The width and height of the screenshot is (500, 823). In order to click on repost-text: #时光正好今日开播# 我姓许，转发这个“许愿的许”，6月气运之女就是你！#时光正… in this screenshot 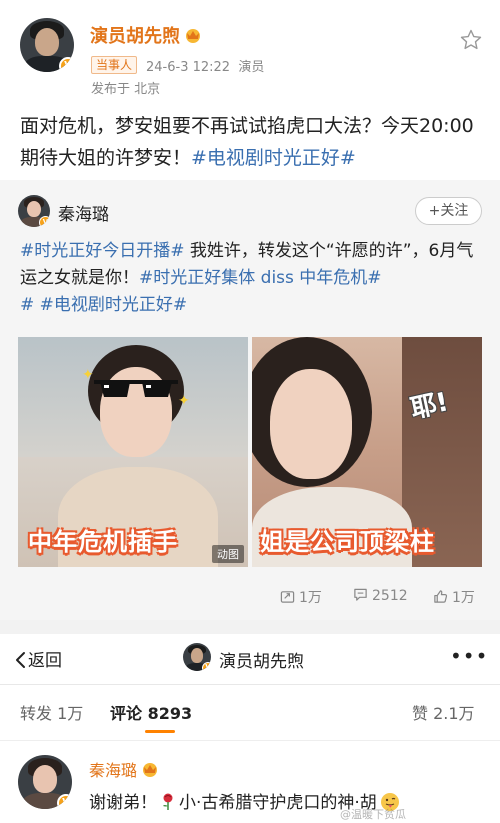, I will do `click(252, 278)`.